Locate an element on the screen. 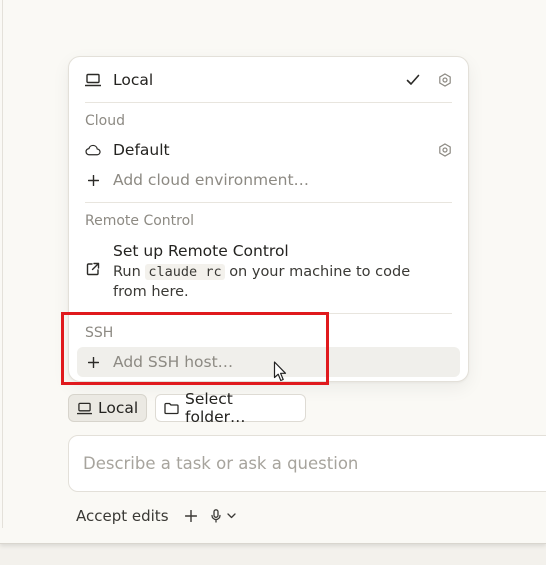  checkmark-icon is located at coordinates (413, 80).